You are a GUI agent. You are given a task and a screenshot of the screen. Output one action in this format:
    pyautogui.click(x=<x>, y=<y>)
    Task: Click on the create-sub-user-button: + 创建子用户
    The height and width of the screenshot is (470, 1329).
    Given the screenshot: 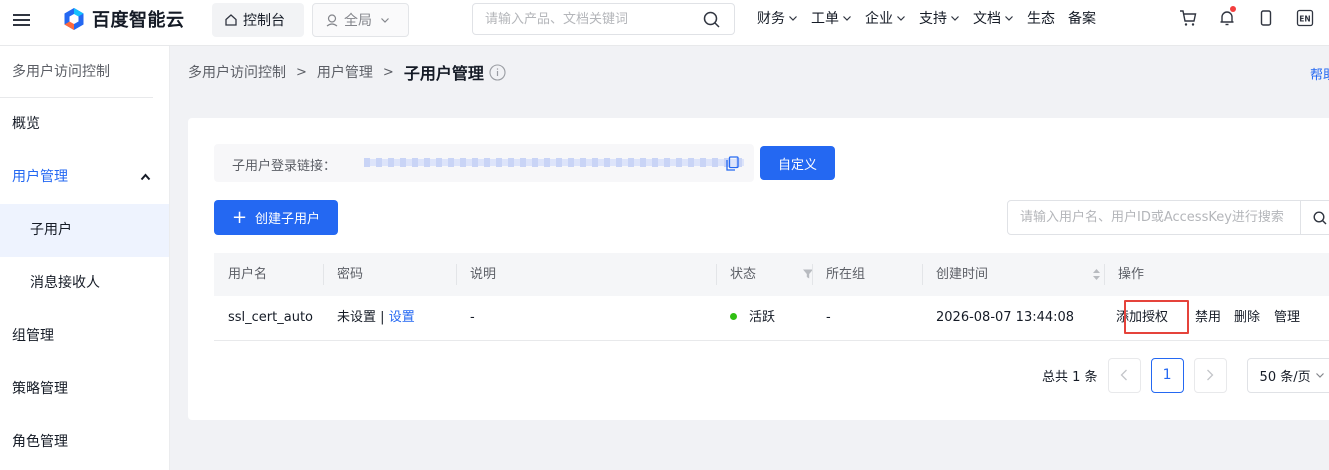 What is the action you would take?
    pyautogui.click(x=276, y=217)
    